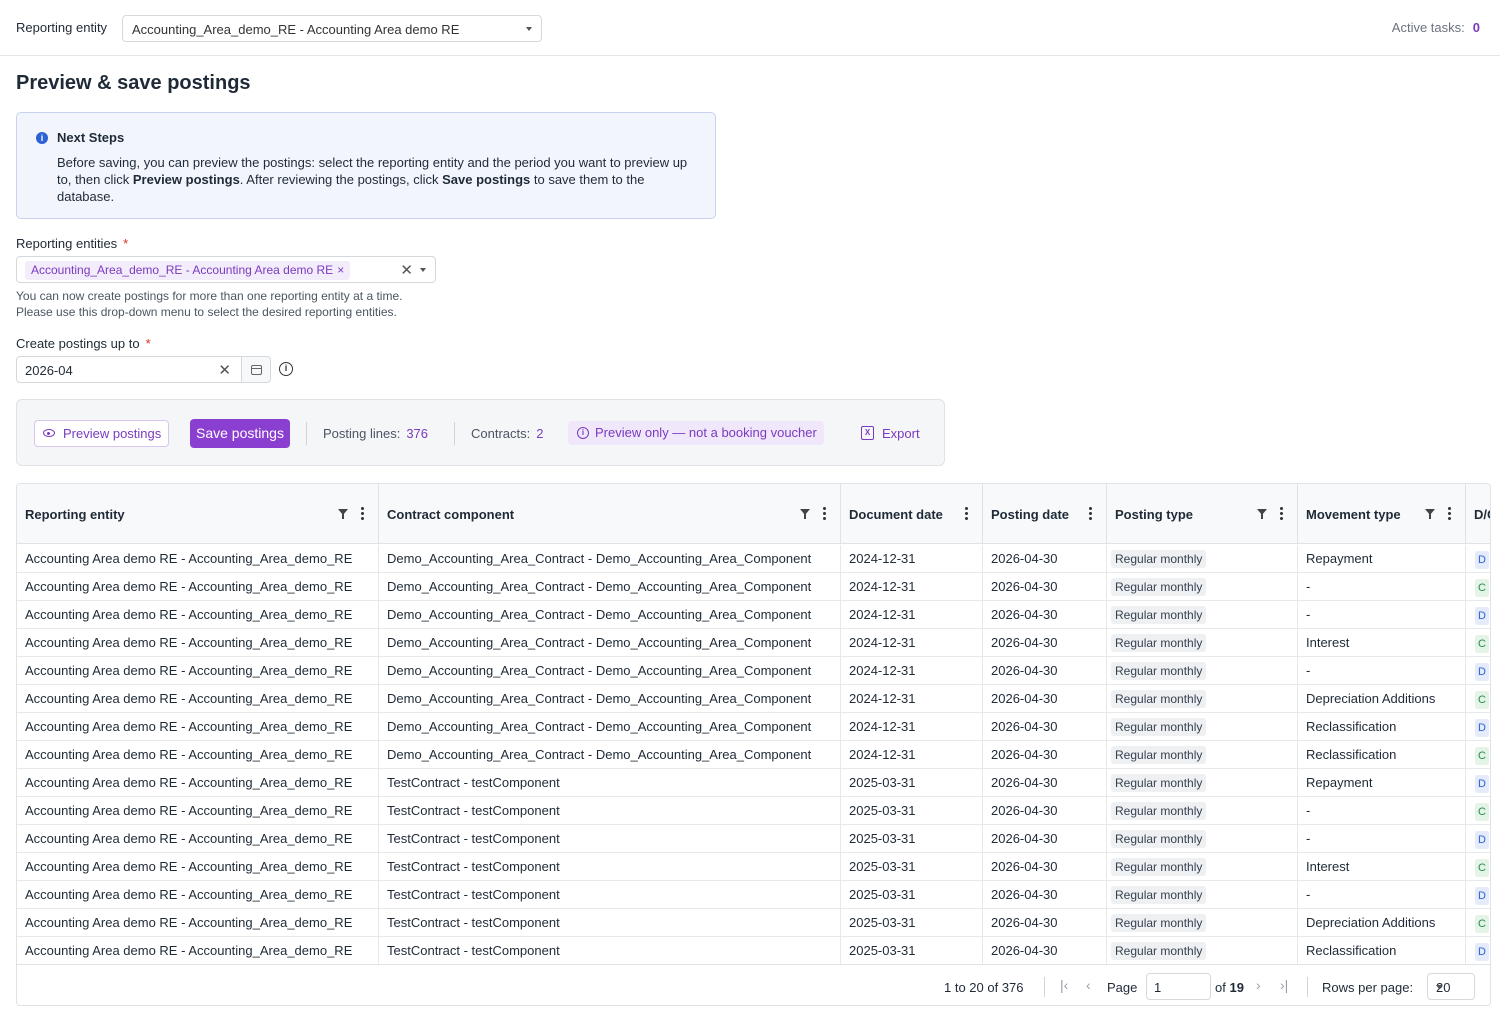 The width and height of the screenshot is (1500, 1010). Describe the element at coordinates (49, 370) in the screenshot. I see `period-value: 2026-04` at that location.